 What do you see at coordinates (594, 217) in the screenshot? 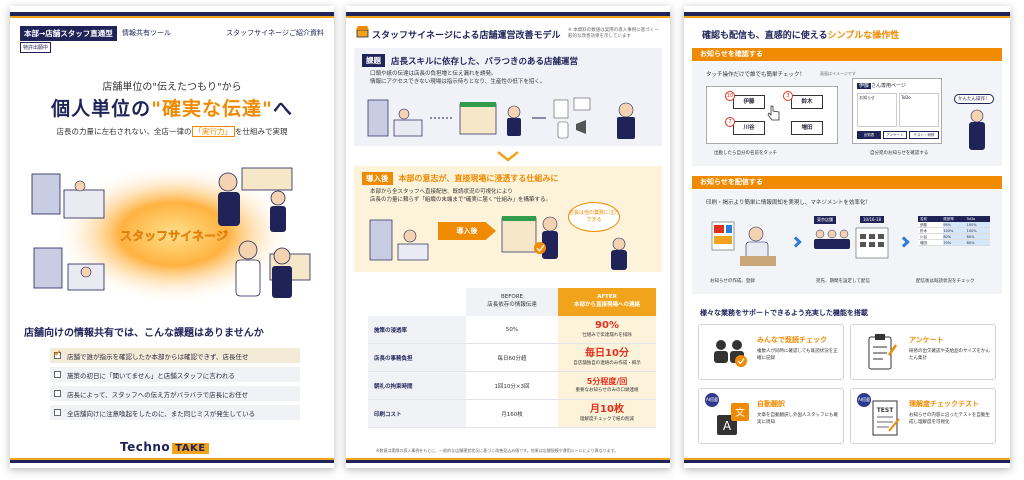
I see `manager-bubble: 店長は他の業務に注力できる` at bounding box center [594, 217].